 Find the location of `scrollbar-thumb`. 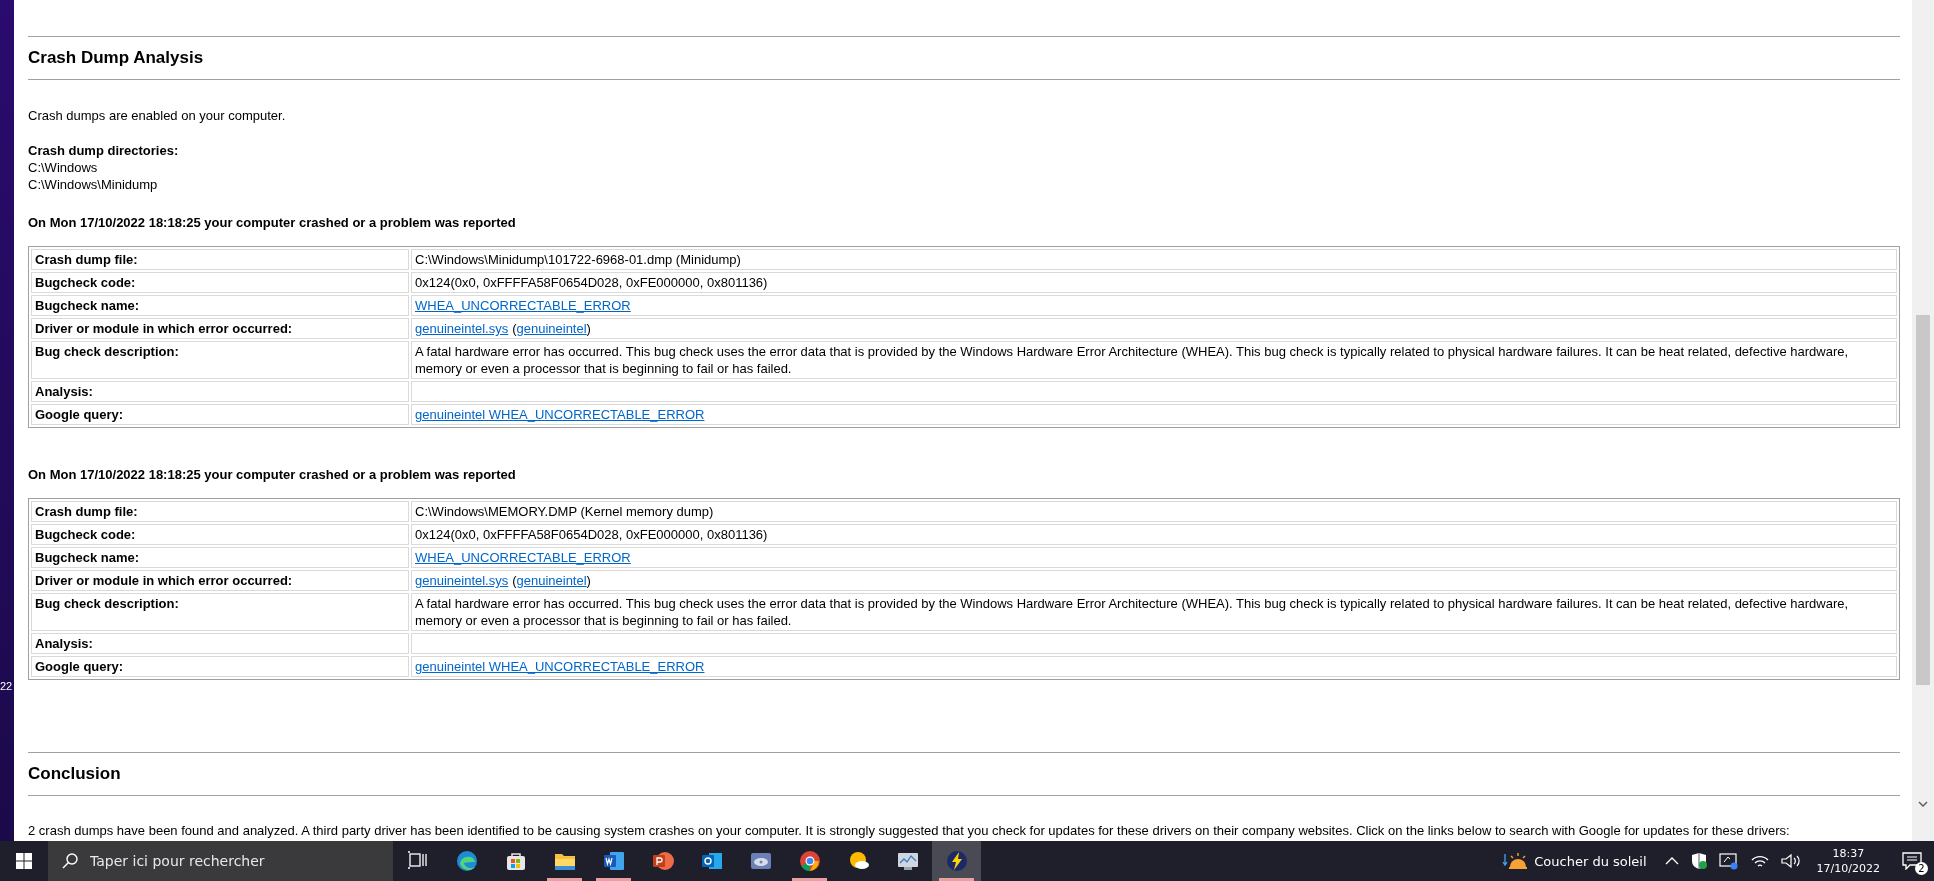

scrollbar-thumb is located at coordinates (1923, 500).